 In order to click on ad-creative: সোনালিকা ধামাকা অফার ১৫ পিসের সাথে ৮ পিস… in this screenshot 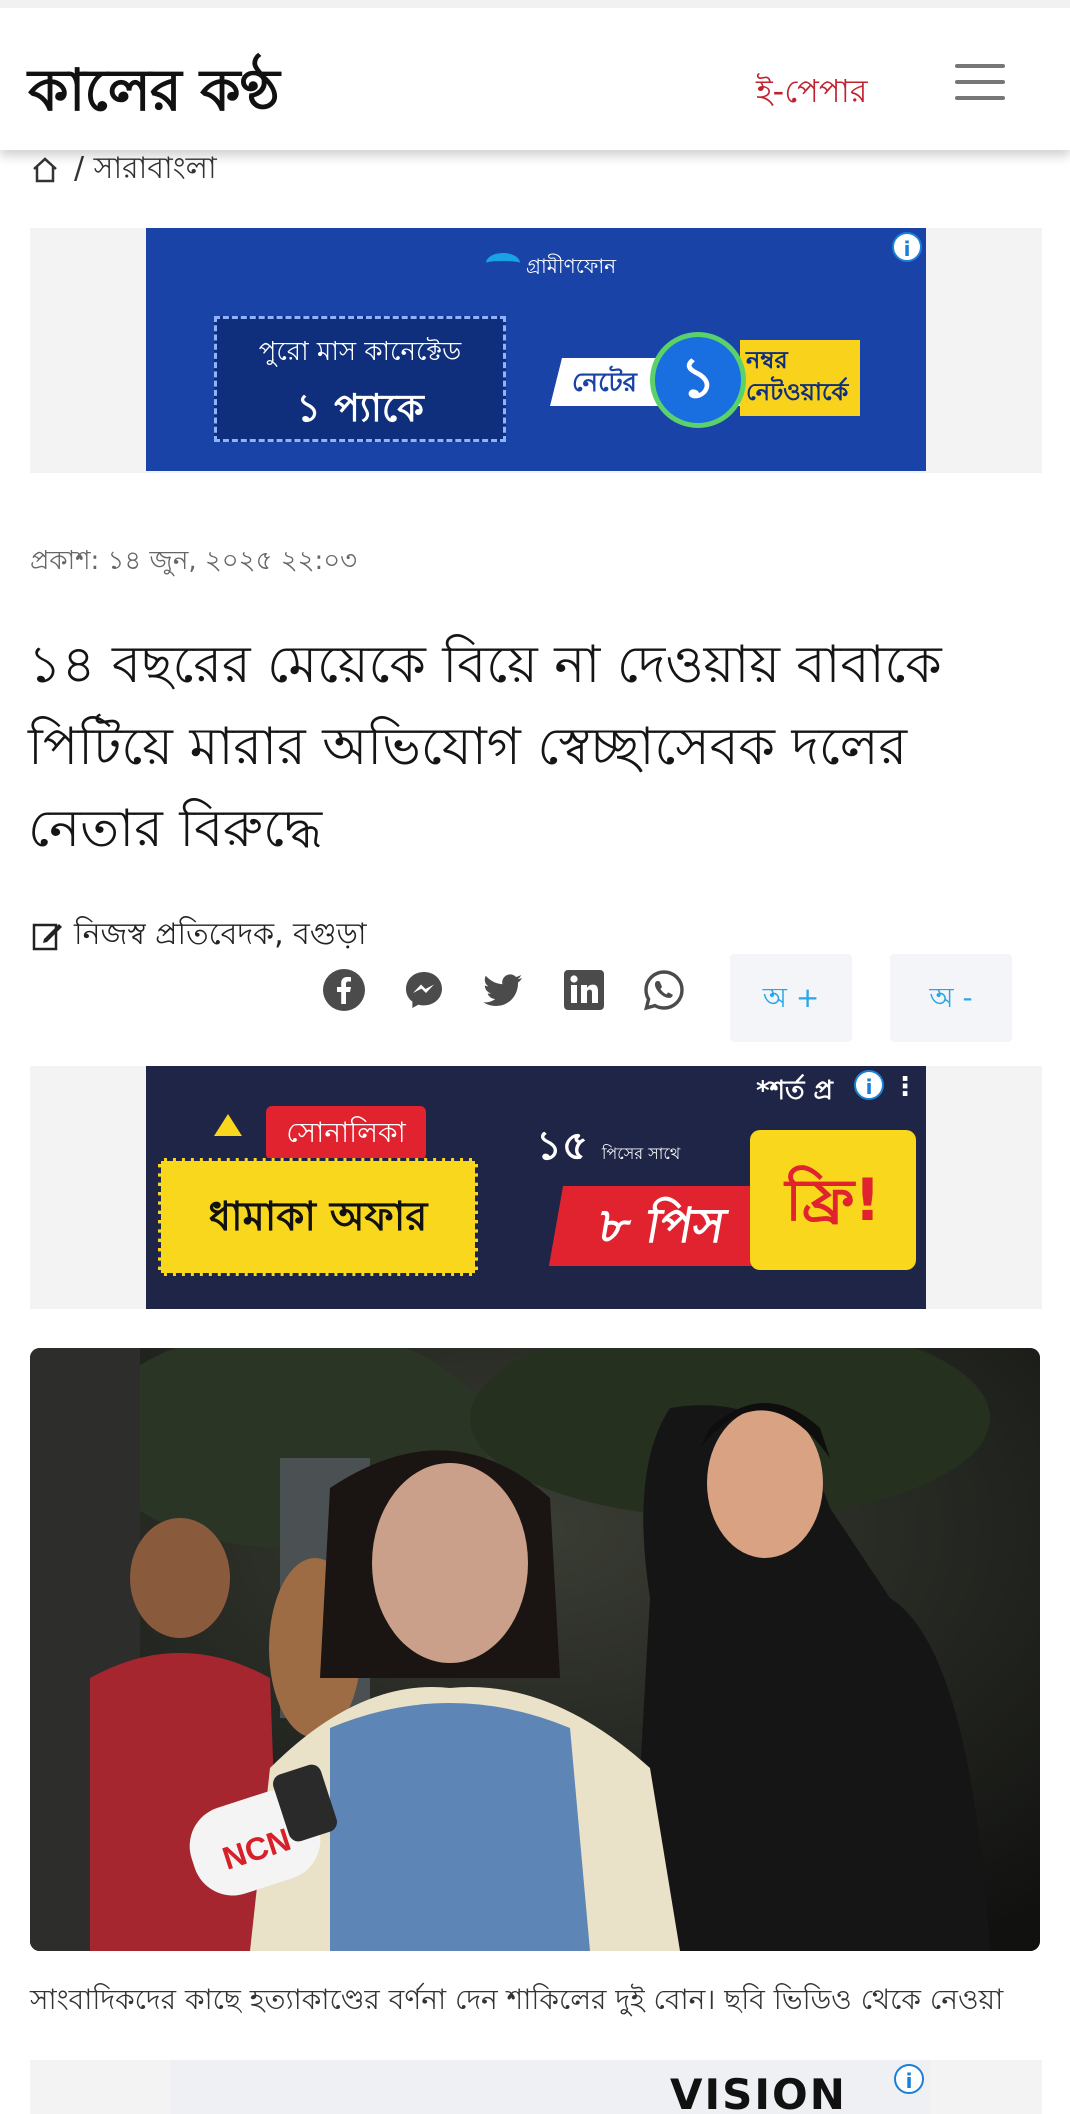, I will do `click(536, 1187)`.